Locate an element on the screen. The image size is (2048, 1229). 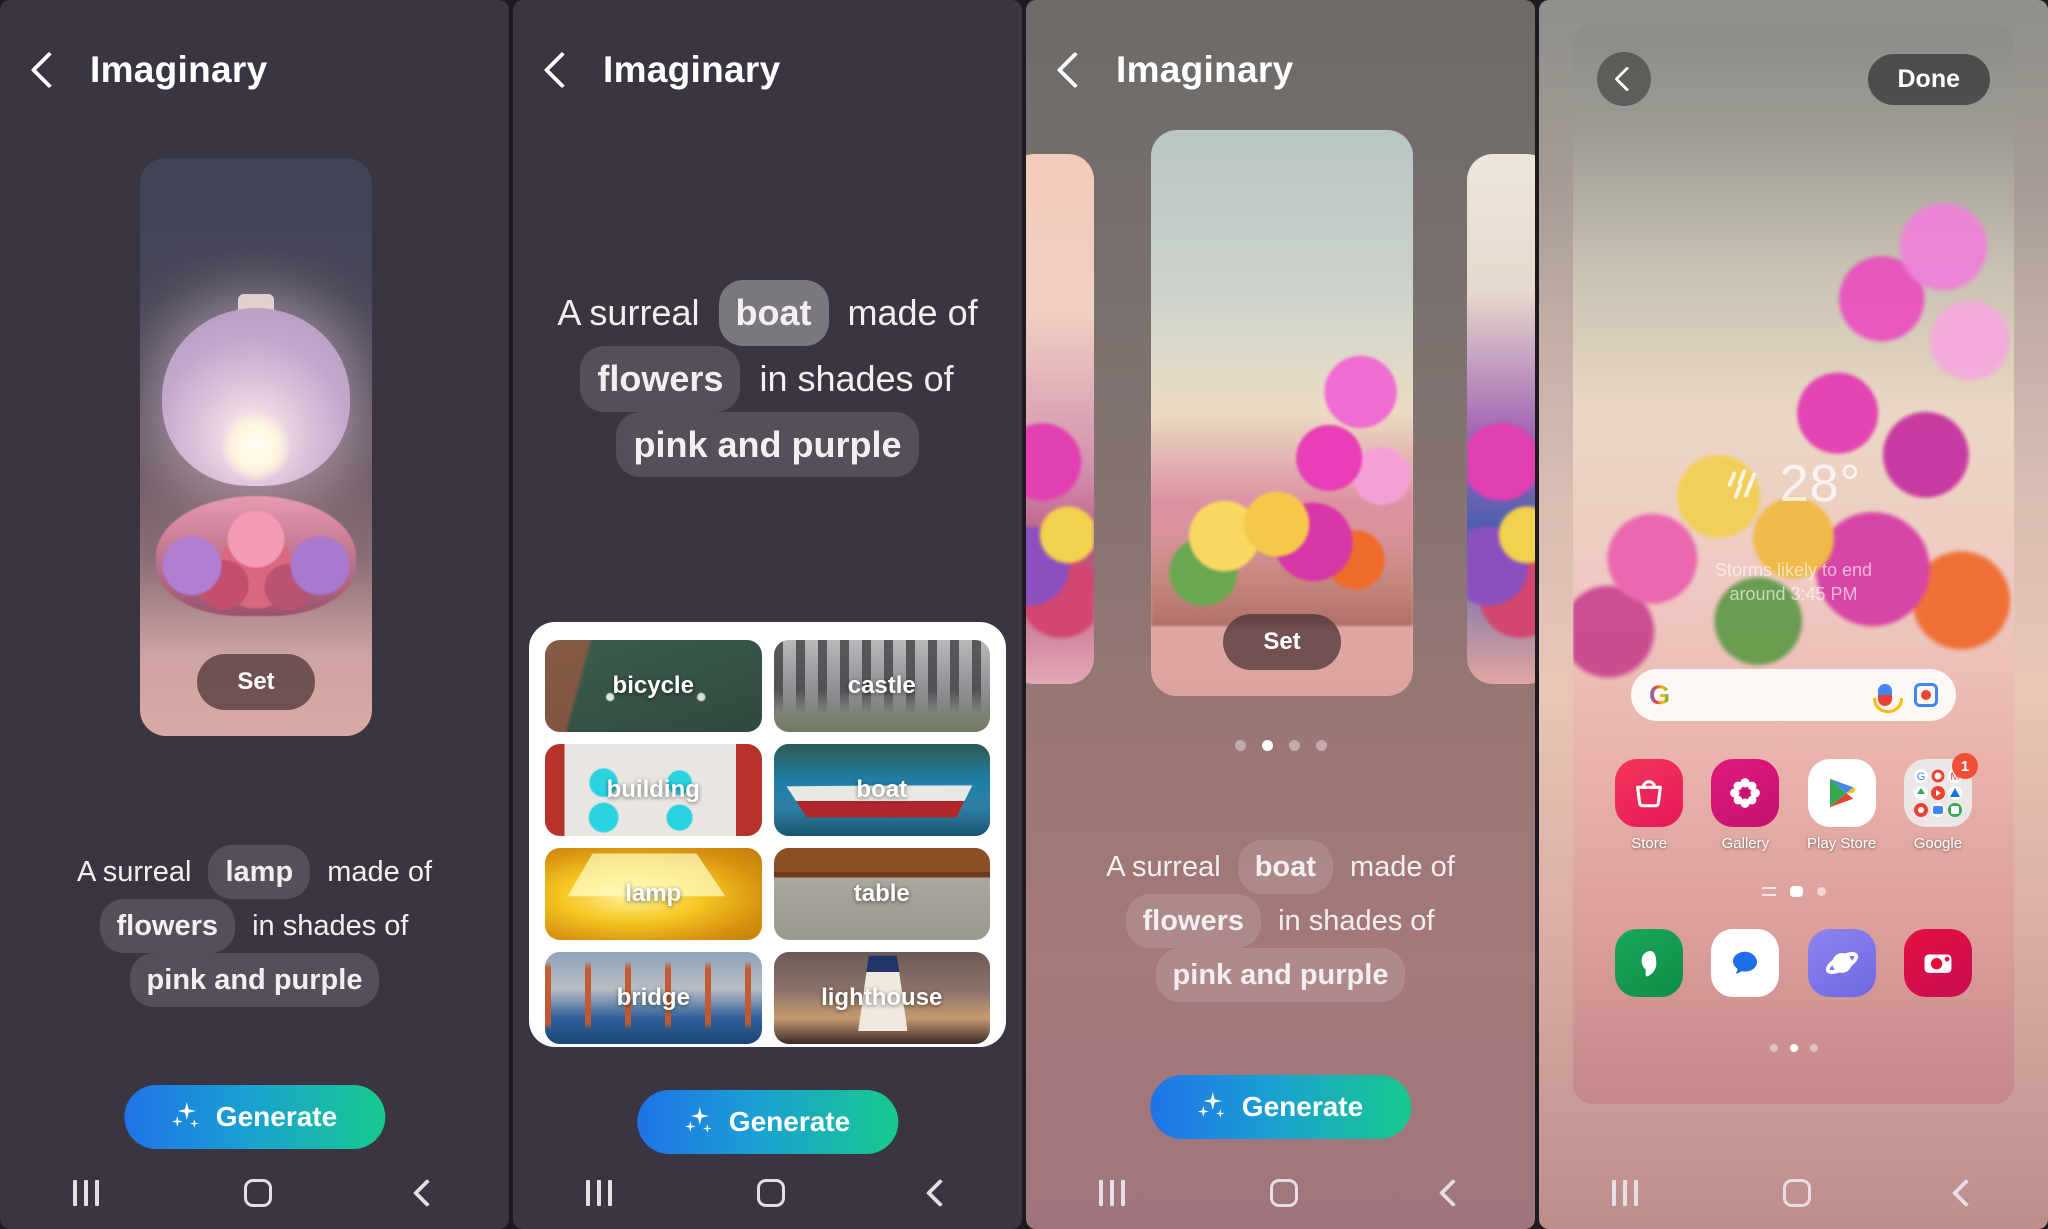
word-option-boat: boat is located at coordinates (881, 790).